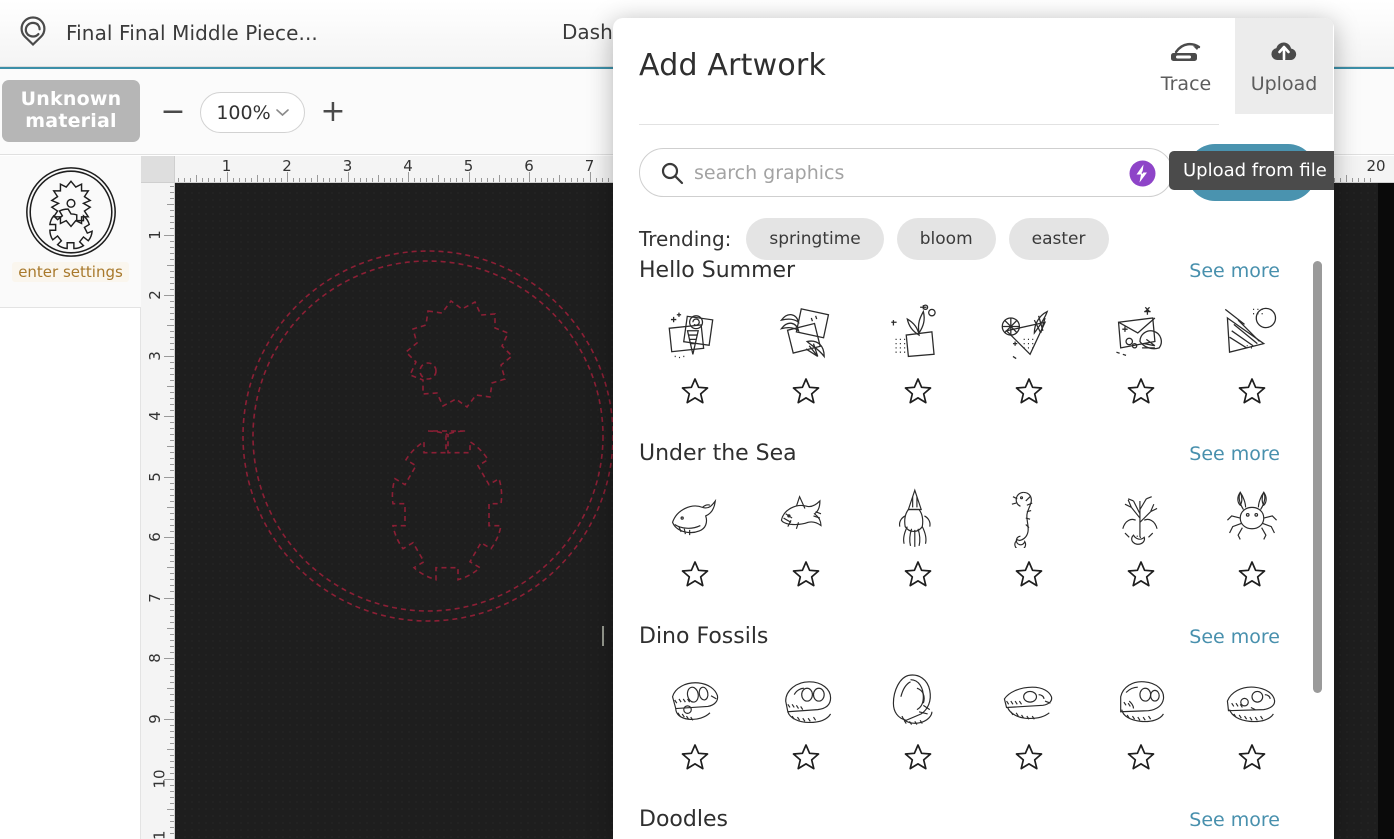 The width and height of the screenshot is (1394, 839). I want to click on dino-skull-6-icon, so click(1252, 700).